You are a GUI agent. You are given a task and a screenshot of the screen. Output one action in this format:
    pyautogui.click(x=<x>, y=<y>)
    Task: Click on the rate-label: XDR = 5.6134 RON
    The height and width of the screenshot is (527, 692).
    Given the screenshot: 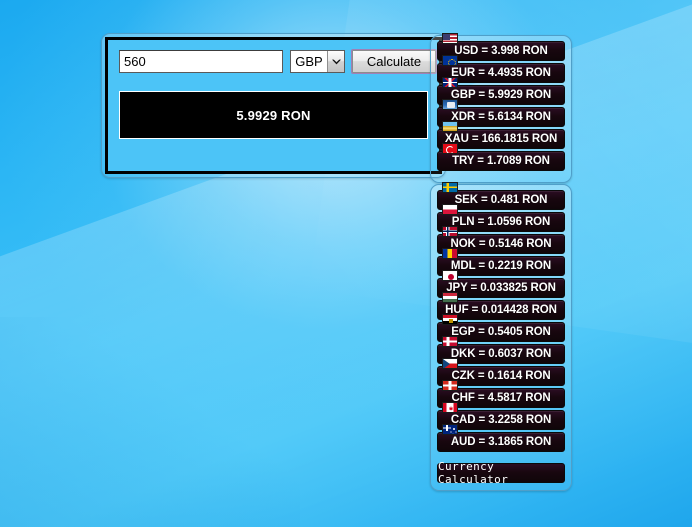 What is the action you would take?
    pyautogui.click(x=501, y=117)
    